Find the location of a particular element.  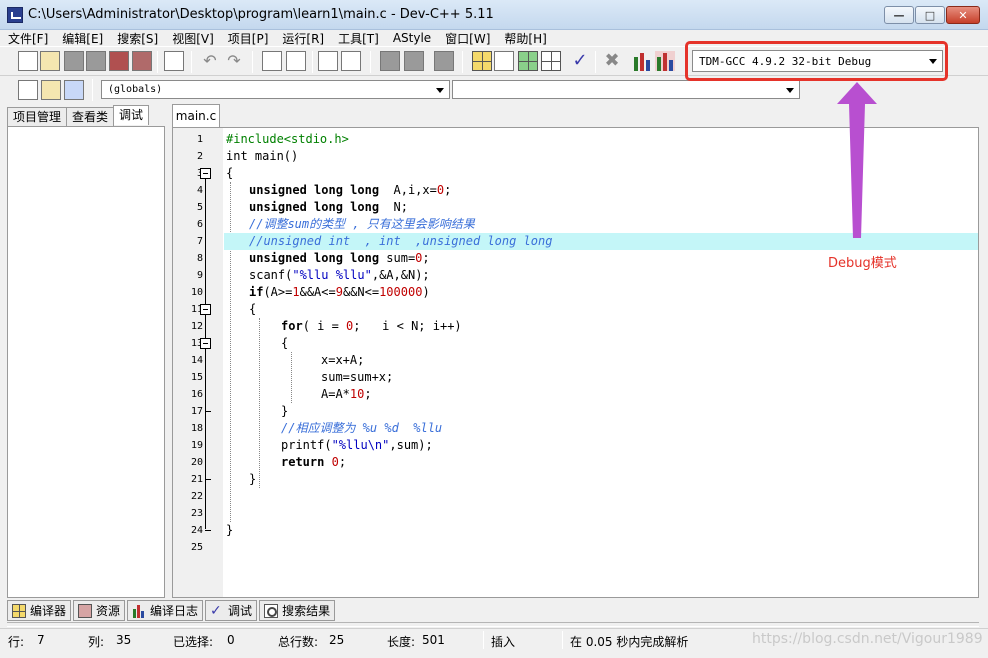

tab-project-manager: 项目管理 is located at coordinates (37, 116).